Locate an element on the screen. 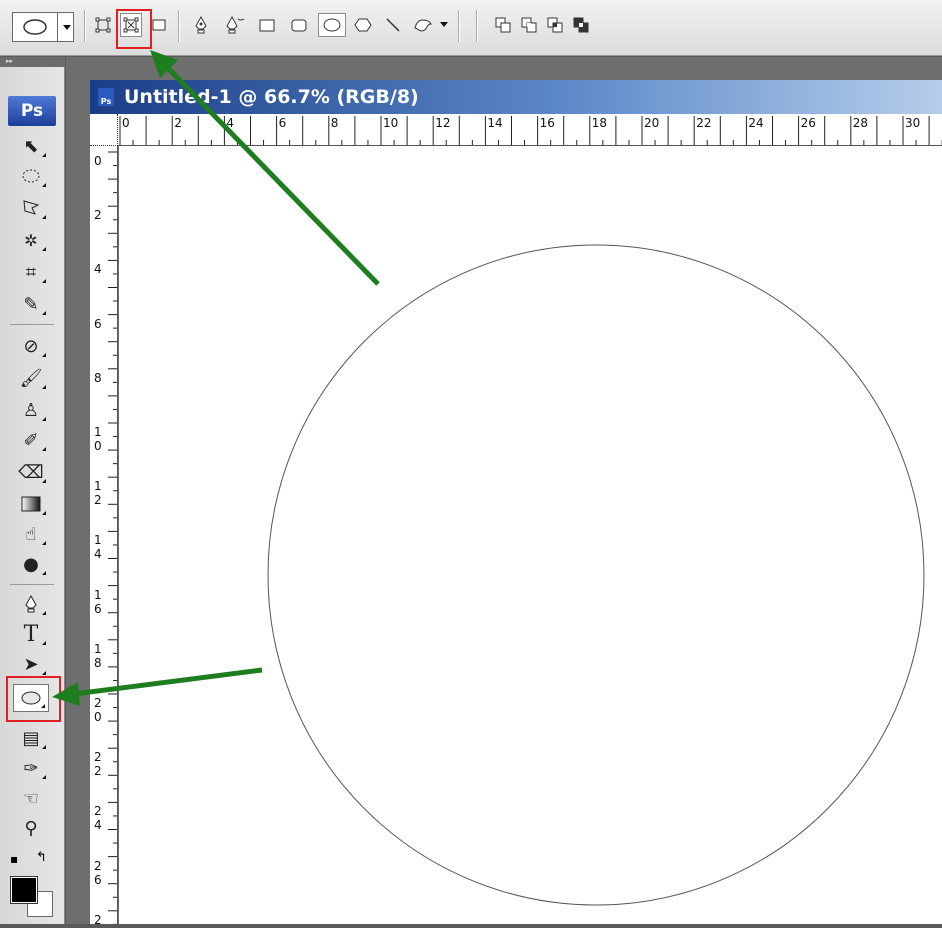  pen-tool is located at coordinates (31, 604).